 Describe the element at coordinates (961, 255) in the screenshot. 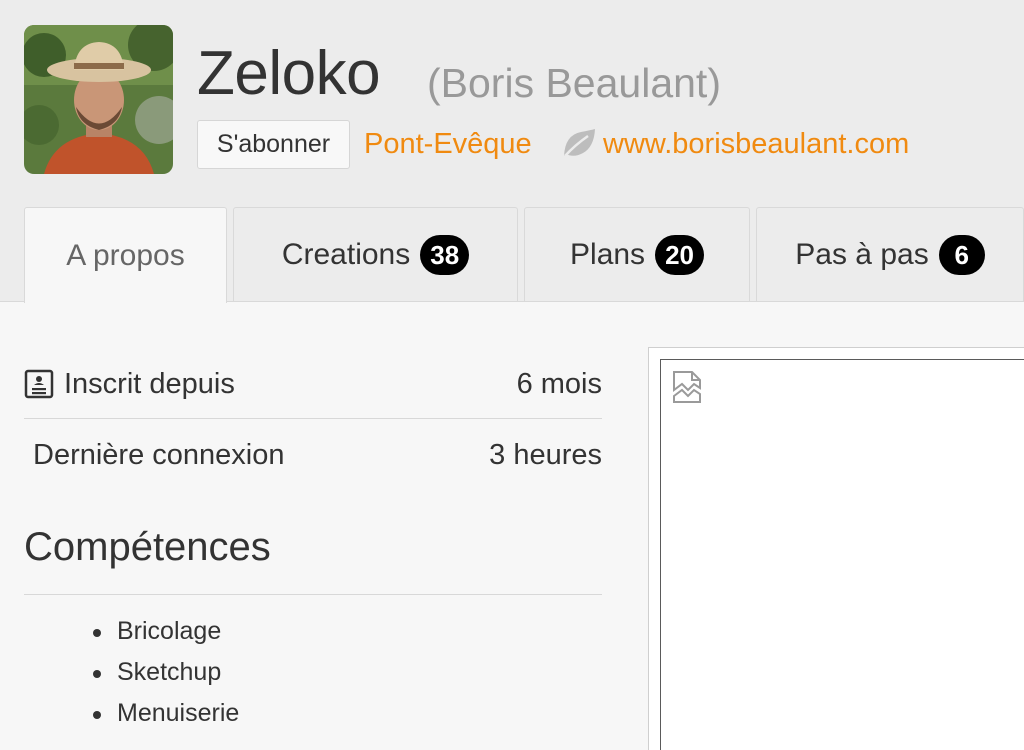

I see `count-badge: 6` at that location.